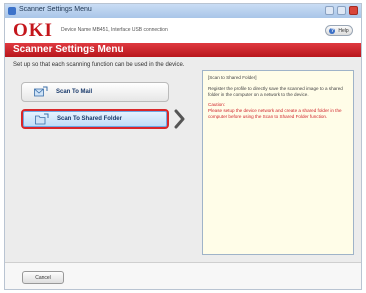 The width and height of the screenshot is (366, 293). I want to click on help-question-icon: ?, so click(332, 30).